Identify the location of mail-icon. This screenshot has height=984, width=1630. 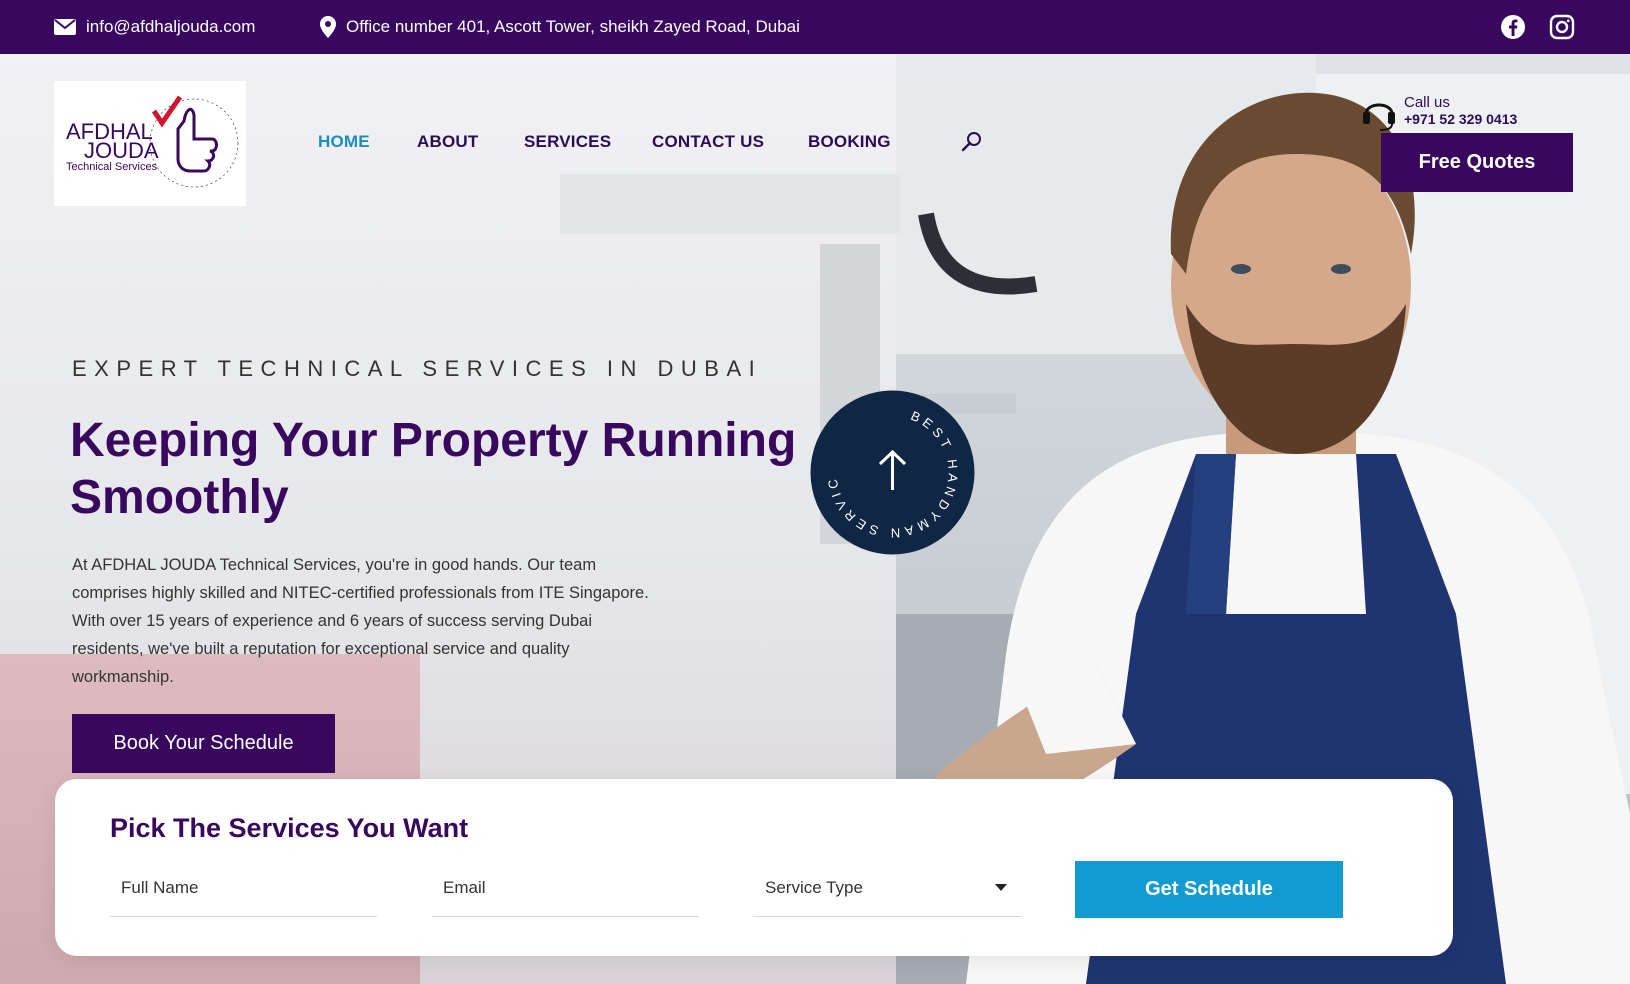
(65, 27).